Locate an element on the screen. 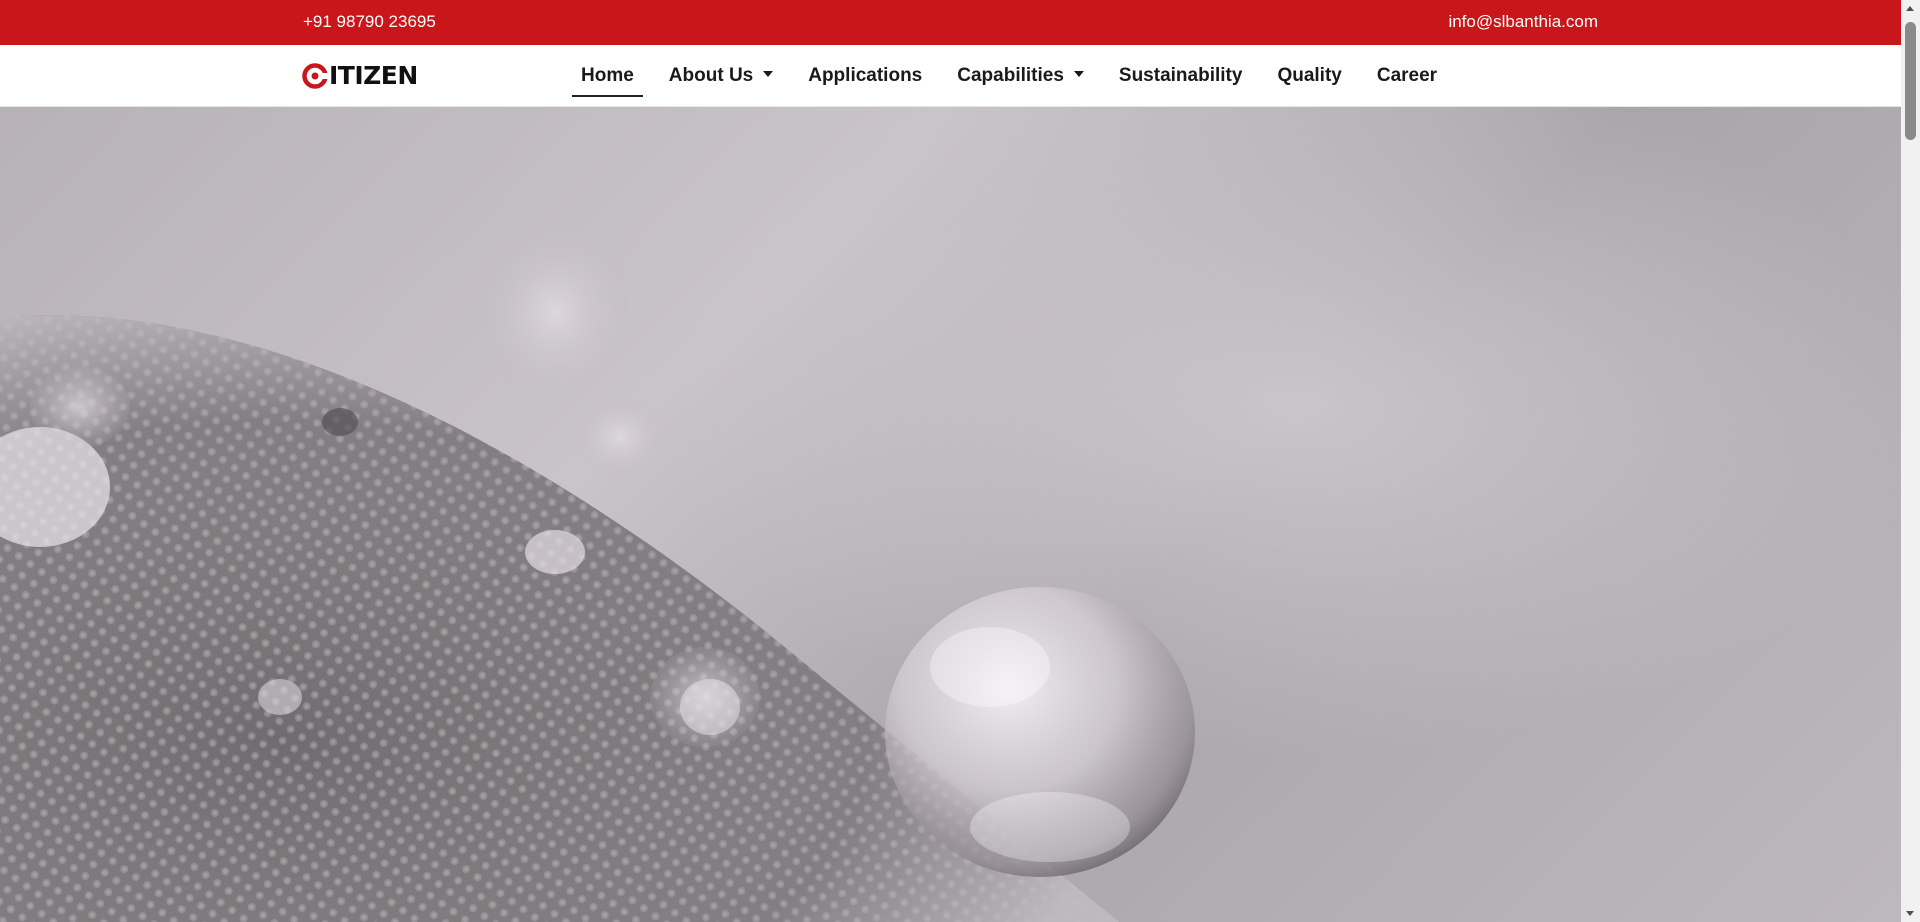 This screenshot has width=1920, height=922. nav-item-applications: Applications is located at coordinates (865, 76).